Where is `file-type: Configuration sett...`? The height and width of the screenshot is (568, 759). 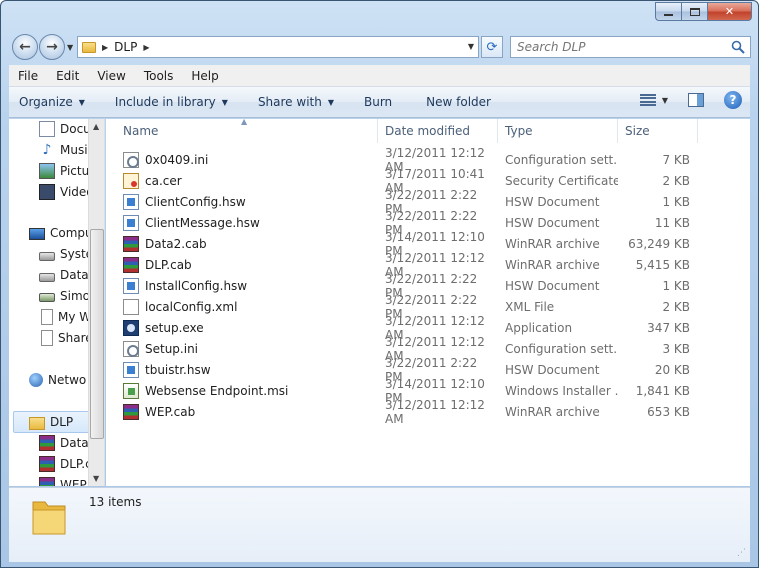 file-type: Configuration sett... is located at coordinates (561, 159).